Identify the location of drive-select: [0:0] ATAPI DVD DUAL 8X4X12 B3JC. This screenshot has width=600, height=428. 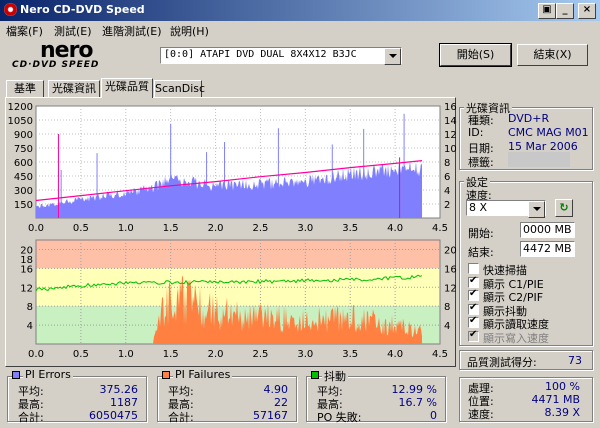
(281, 56).